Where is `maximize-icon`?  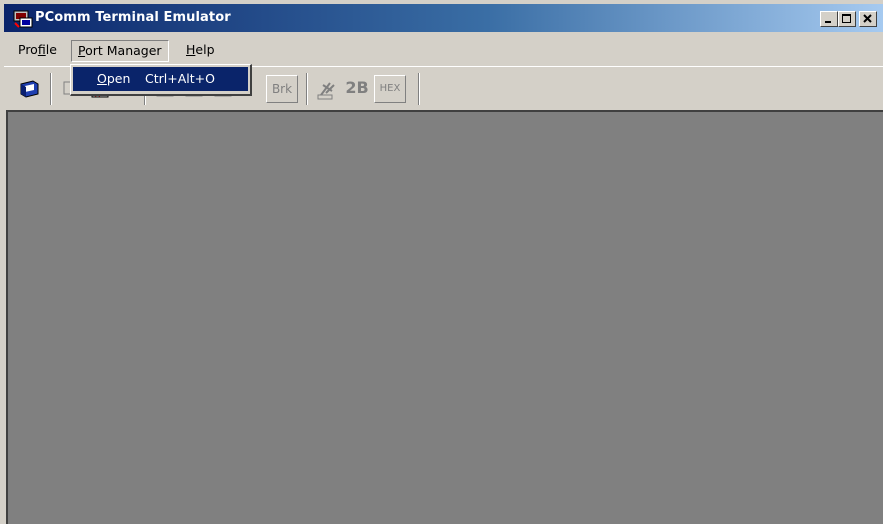 maximize-icon is located at coordinates (846, 18).